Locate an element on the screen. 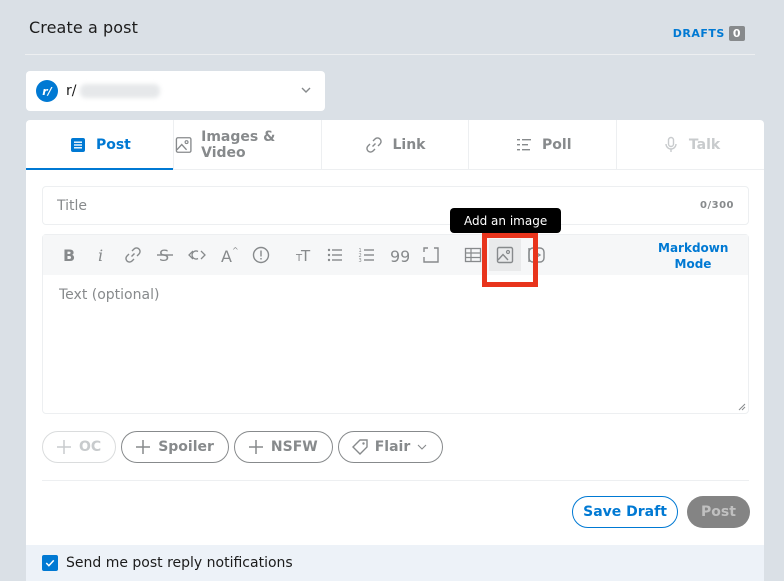 The height and width of the screenshot is (581, 784). code-block-icon is located at coordinates (431, 255).